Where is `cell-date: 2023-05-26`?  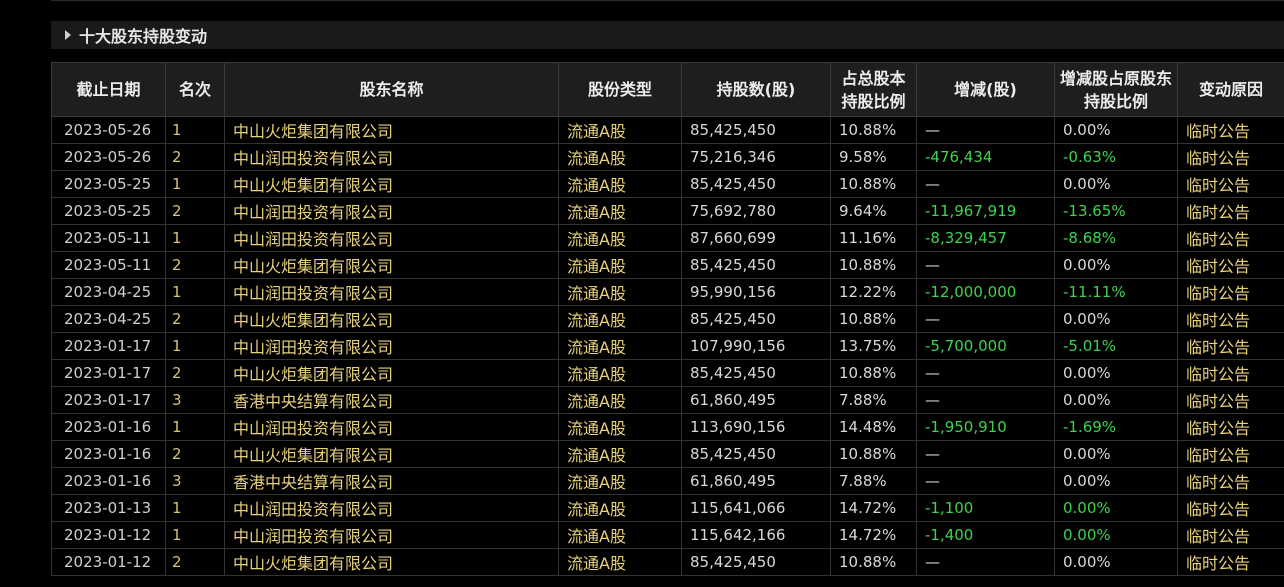
cell-date: 2023-05-26 is located at coordinates (108, 157).